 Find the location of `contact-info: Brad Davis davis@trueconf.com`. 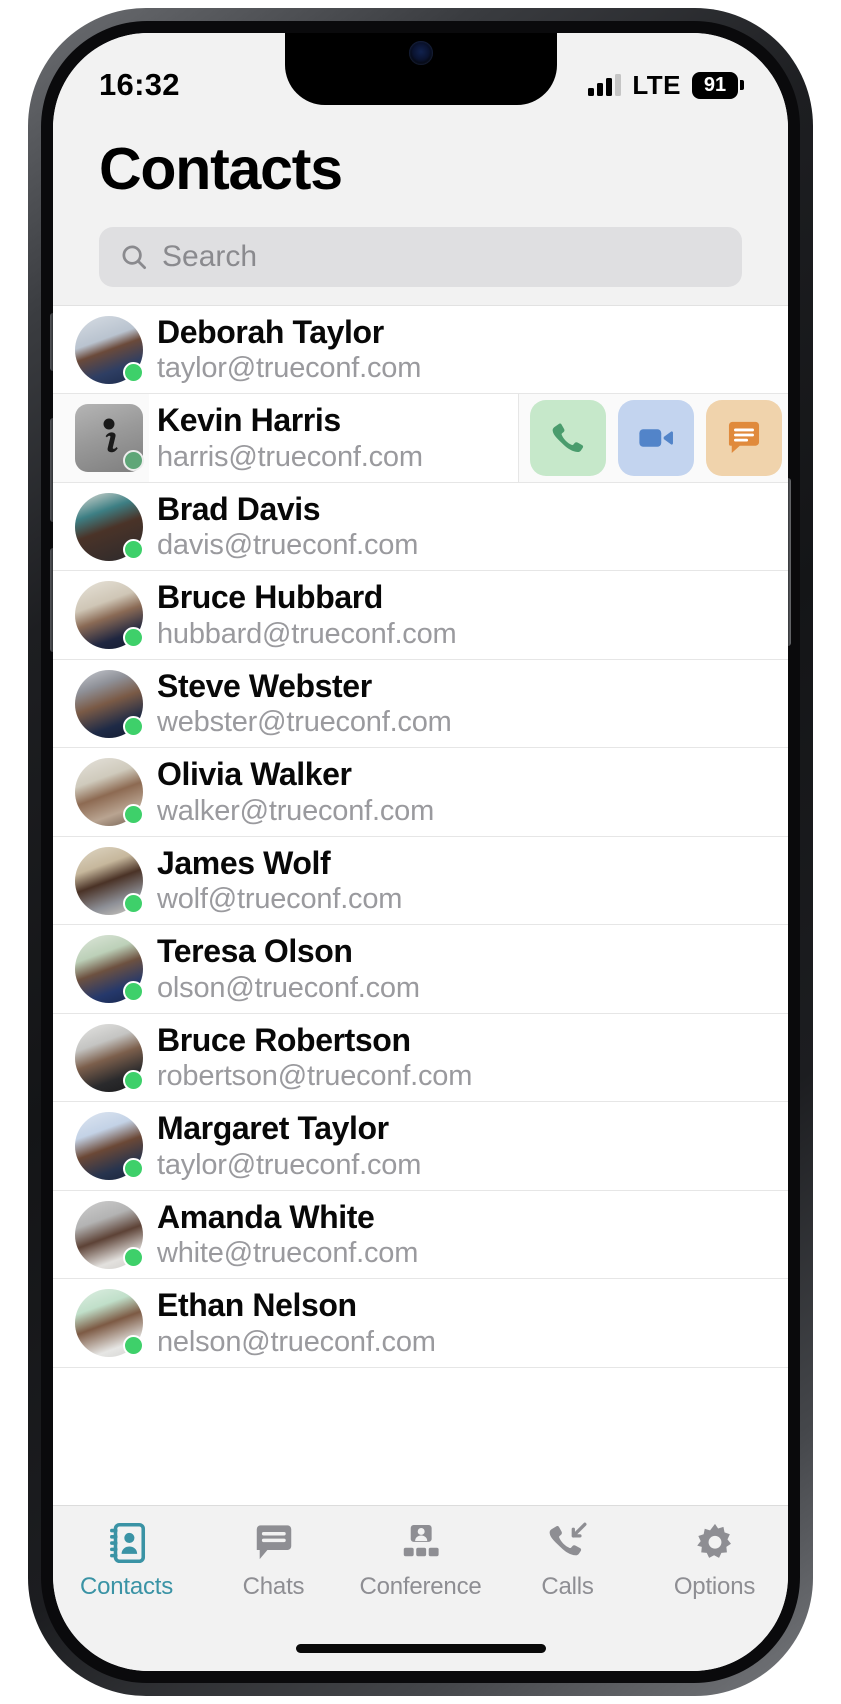

contact-info: Brad Davis davis@trueconf.com is located at coordinates (288, 526).